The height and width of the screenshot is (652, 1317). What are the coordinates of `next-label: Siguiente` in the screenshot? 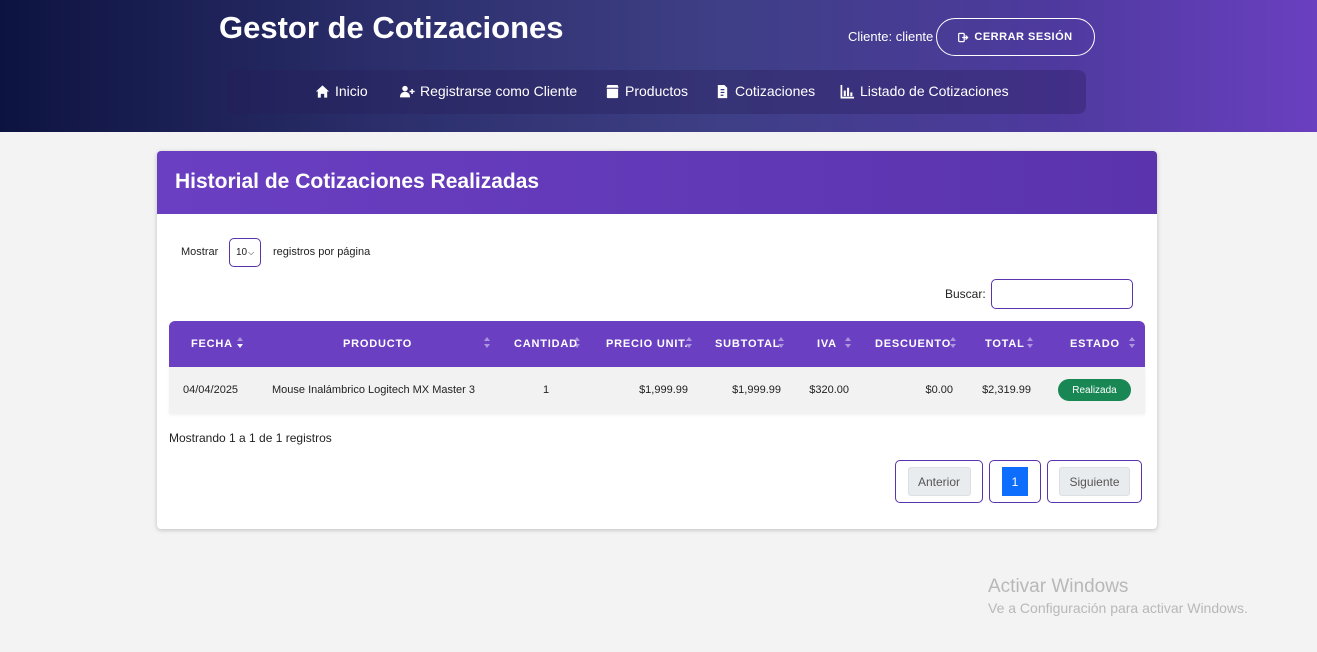 It's located at (1094, 481).